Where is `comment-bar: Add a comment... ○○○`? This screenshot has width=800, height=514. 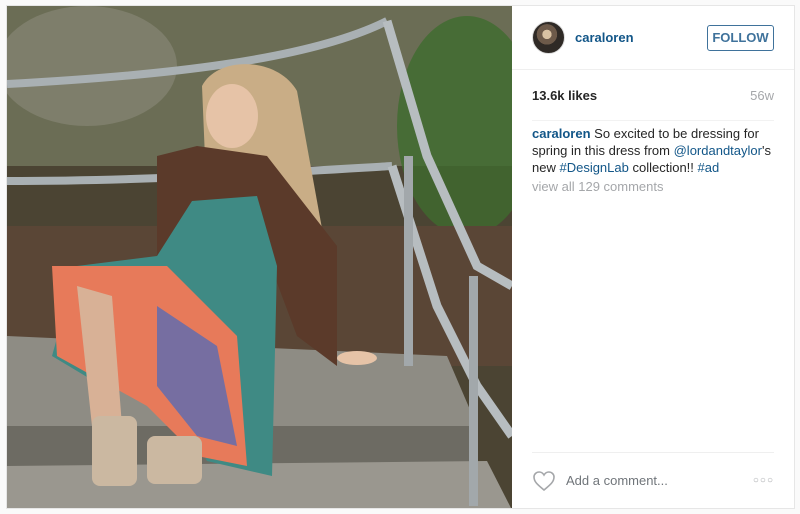 comment-bar: Add a comment... ○○○ is located at coordinates (653, 480).